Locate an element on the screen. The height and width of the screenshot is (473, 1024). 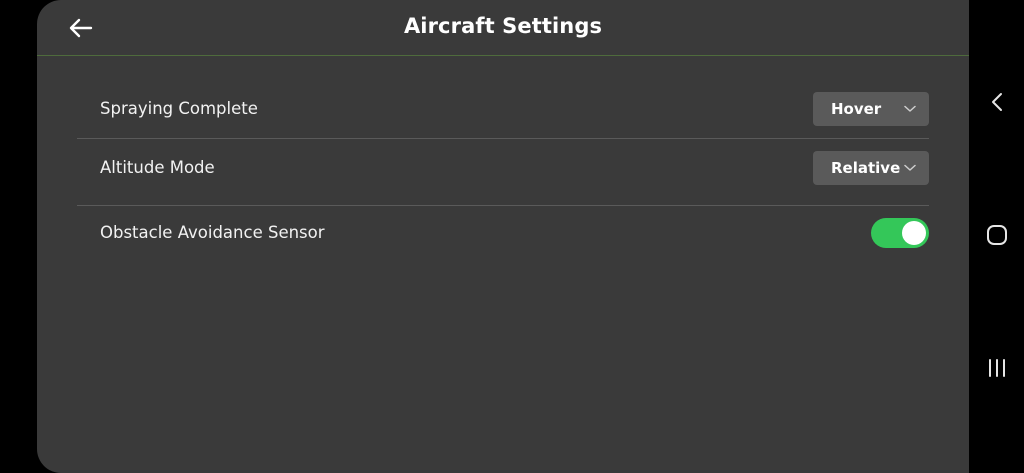
obstacle-avoidance-toggle is located at coordinates (900, 233).